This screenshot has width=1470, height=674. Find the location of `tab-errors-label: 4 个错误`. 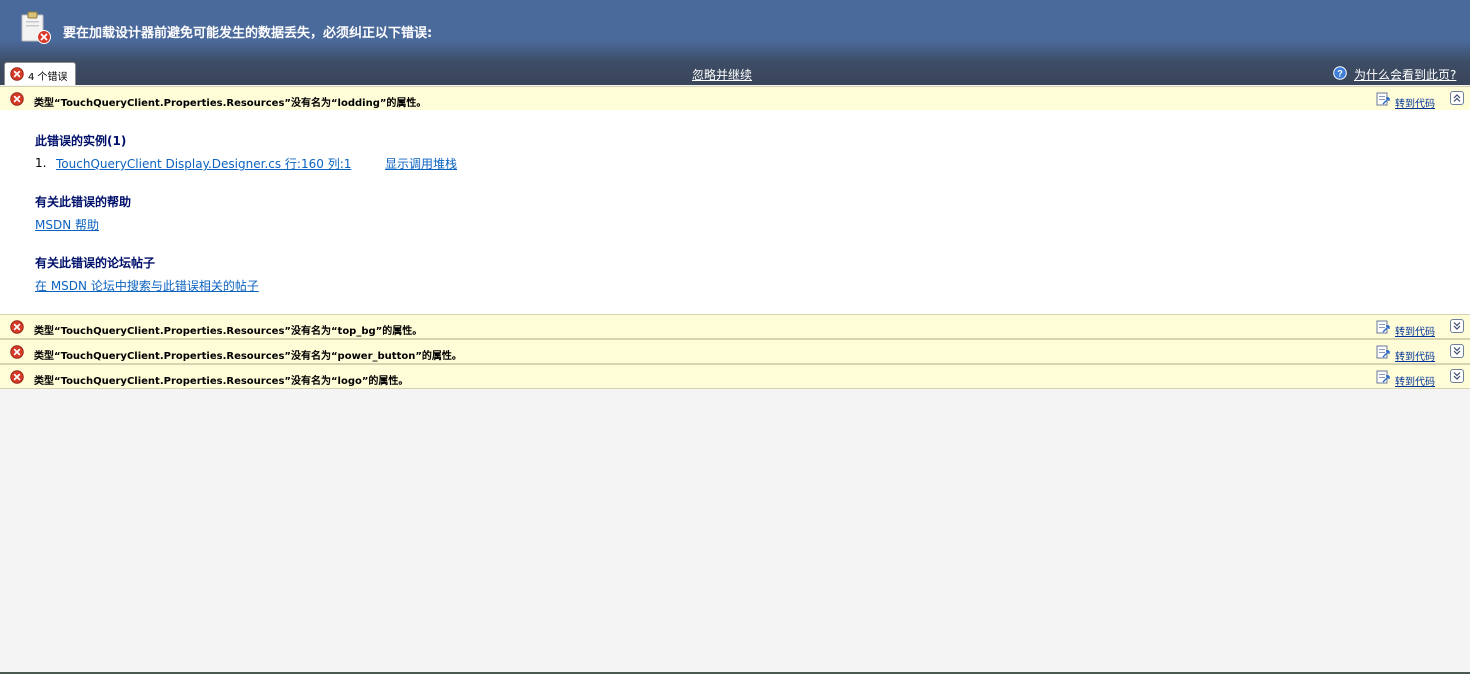

tab-errors-label: 4 个错误 is located at coordinates (48, 77).